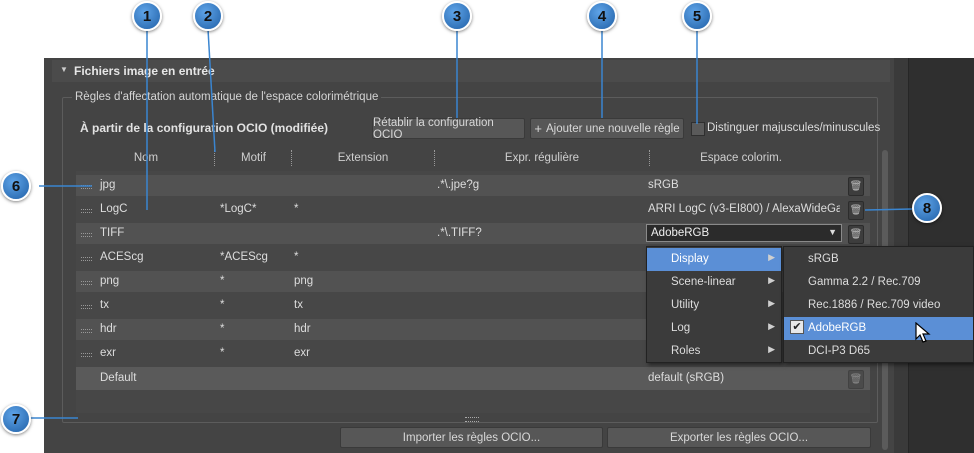  Describe the element at coordinates (927, 208) in the screenshot. I see `callout-8: 8` at that location.